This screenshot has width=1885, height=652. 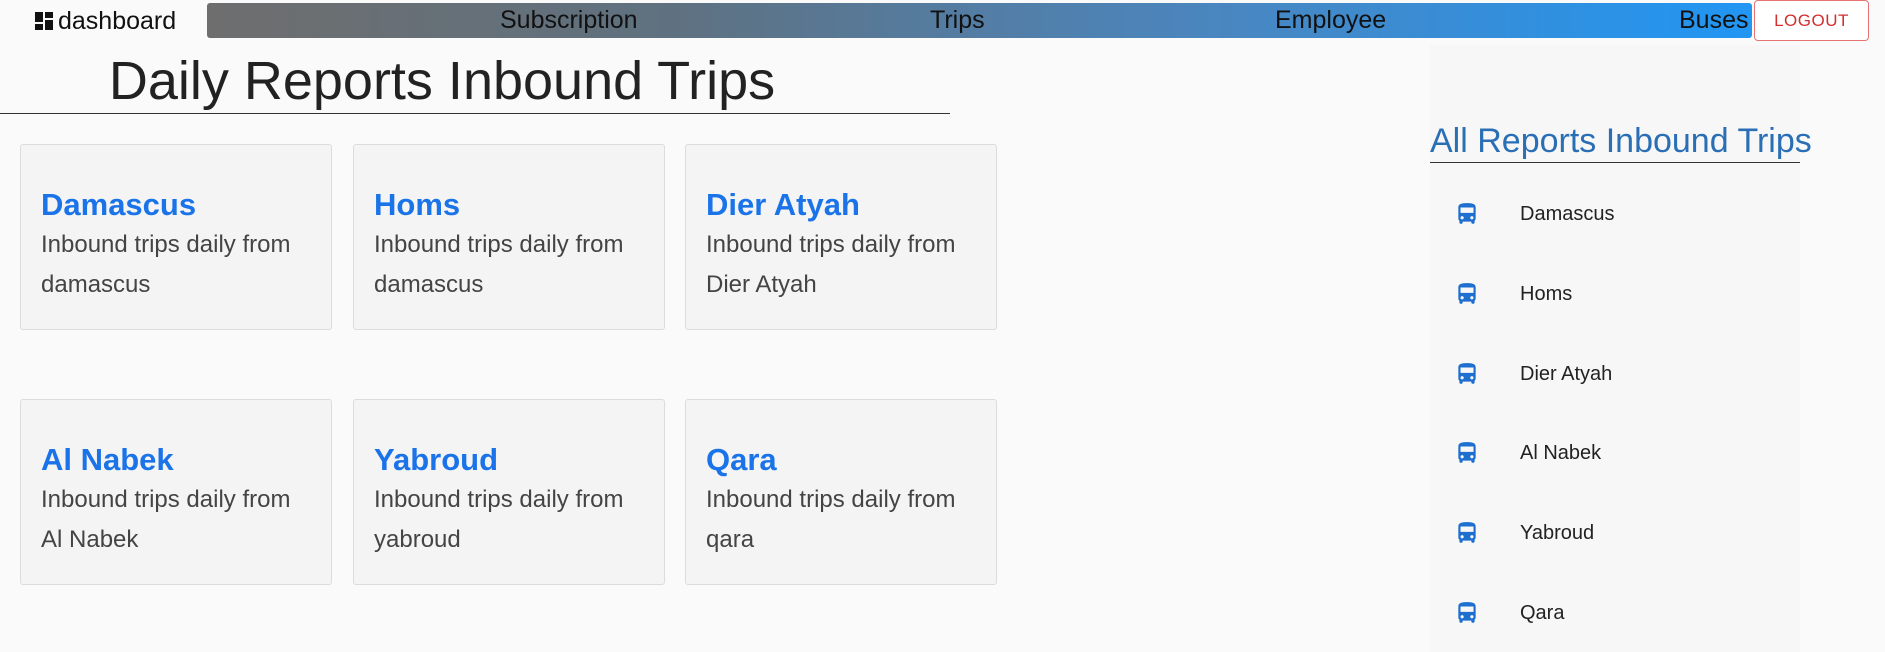 I want to click on card-description: Inbound trips daily from yabroud, so click(x=499, y=519).